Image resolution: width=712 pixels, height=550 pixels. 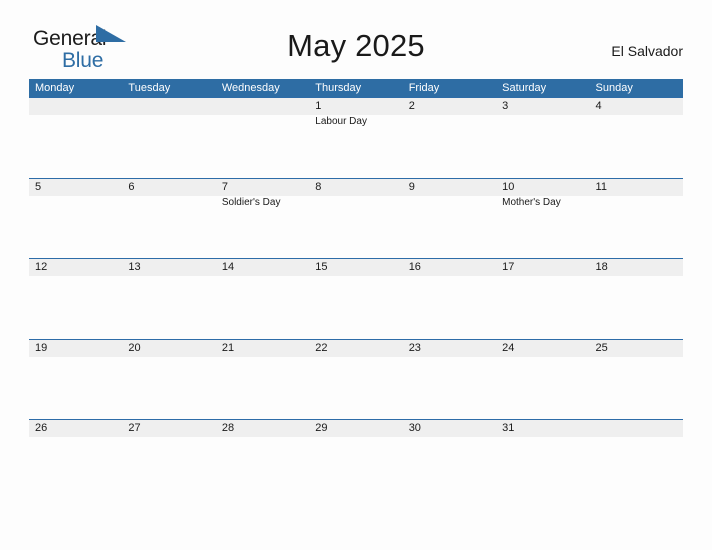 I want to click on day-number: 1, so click(x=318, y=106).